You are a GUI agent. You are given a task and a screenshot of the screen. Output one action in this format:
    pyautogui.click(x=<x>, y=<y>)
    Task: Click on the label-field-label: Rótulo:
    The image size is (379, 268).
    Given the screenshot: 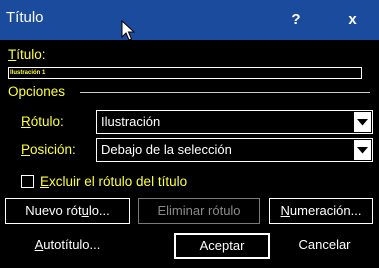 What is the action you would take?
    pyautogui.click(x=42, y=121)
    